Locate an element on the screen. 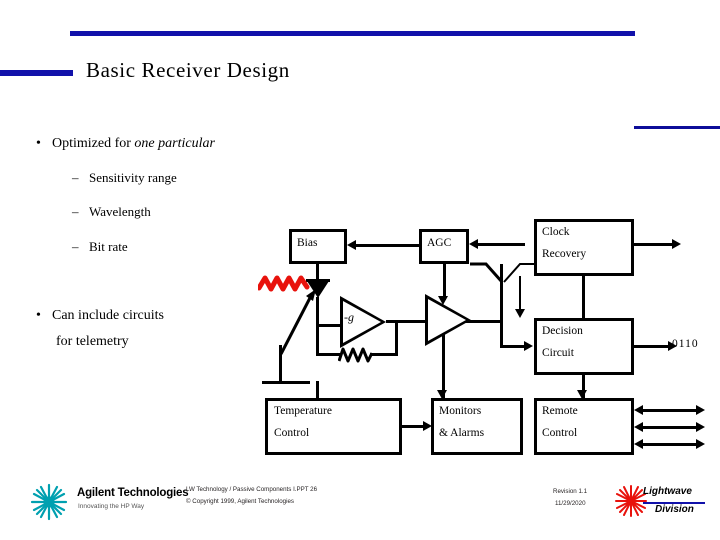  wire-bus-to-clock is located at coordinates (501, 244).